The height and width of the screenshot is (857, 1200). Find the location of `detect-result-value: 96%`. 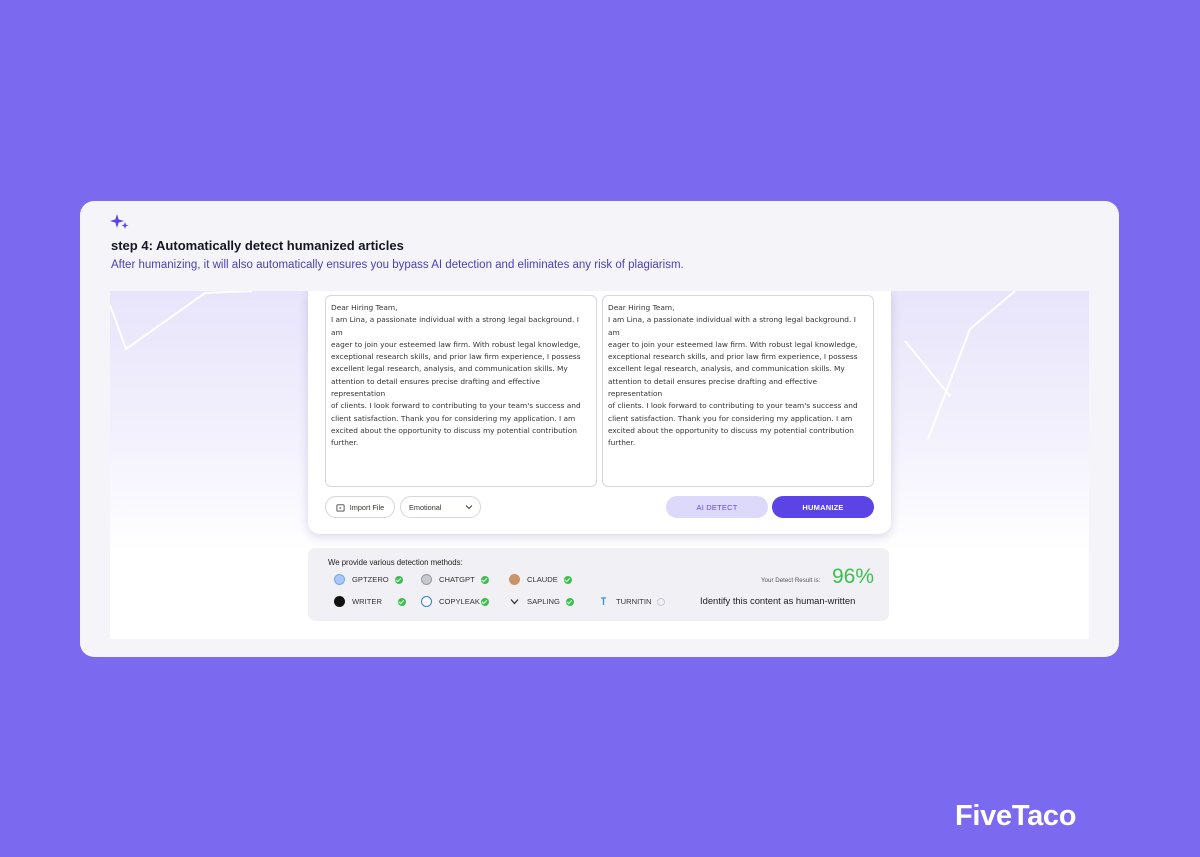

detect-result-value: 96% is located at coordinates (853, 576).